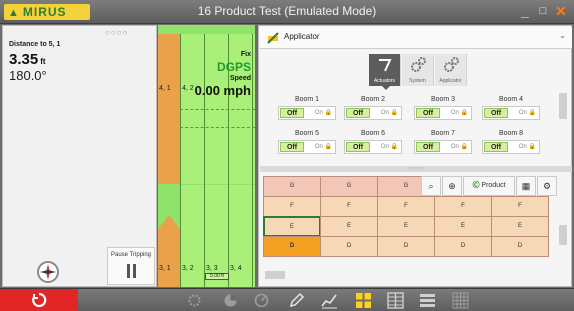 The height and width of the screenshot is (311, 574). What do you see at coordinates (194, 300) in the screenshot?
I see `gear-icon` at bounding box center [194, 300].